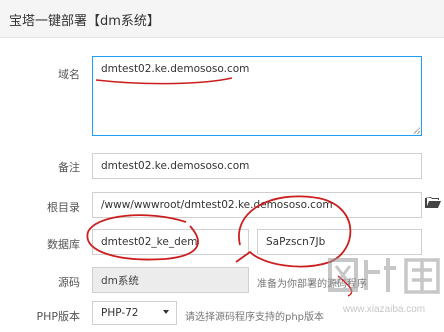 This screenshot has height=332, width=444. Describe the element at coordinates (175, 69) in the screenshot. I see `domain-value: dmtest02.ke.demososo.com` at that location.